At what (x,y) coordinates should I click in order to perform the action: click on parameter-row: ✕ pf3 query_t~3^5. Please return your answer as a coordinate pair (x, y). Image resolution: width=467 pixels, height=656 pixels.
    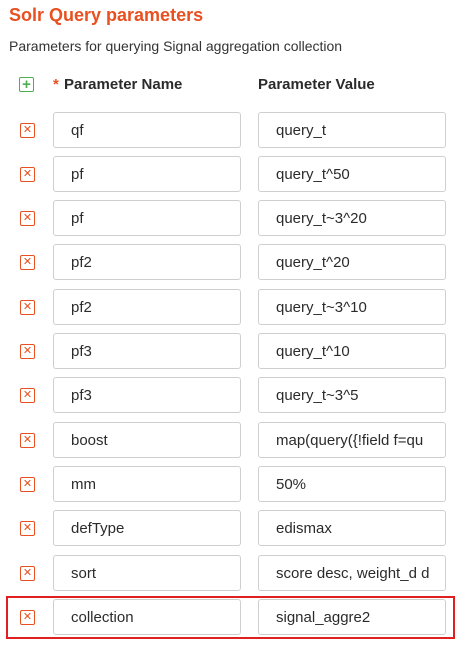
    Looking at the image, I should click on (233, 395).